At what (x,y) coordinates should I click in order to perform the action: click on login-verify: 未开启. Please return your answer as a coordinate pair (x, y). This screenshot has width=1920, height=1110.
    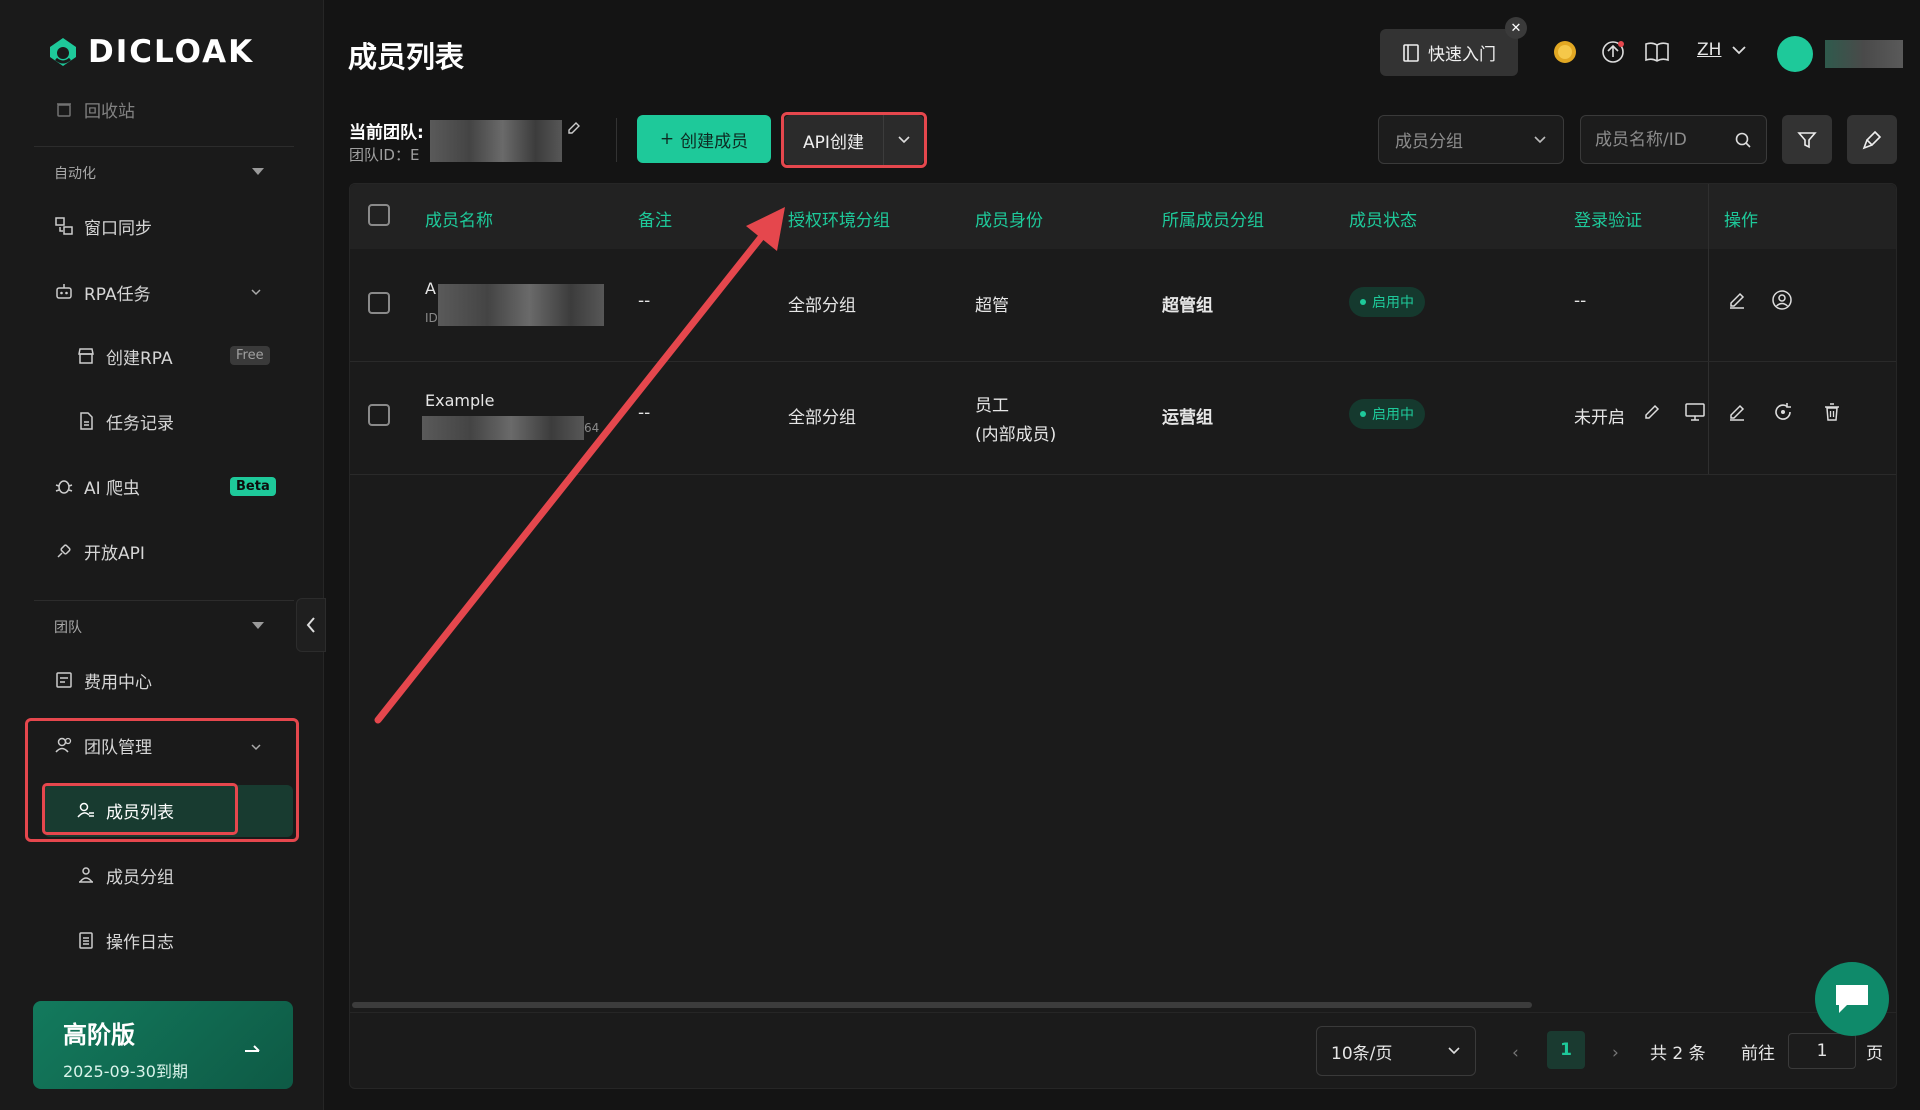
    Looking at the image, I should click on (1599, 418).